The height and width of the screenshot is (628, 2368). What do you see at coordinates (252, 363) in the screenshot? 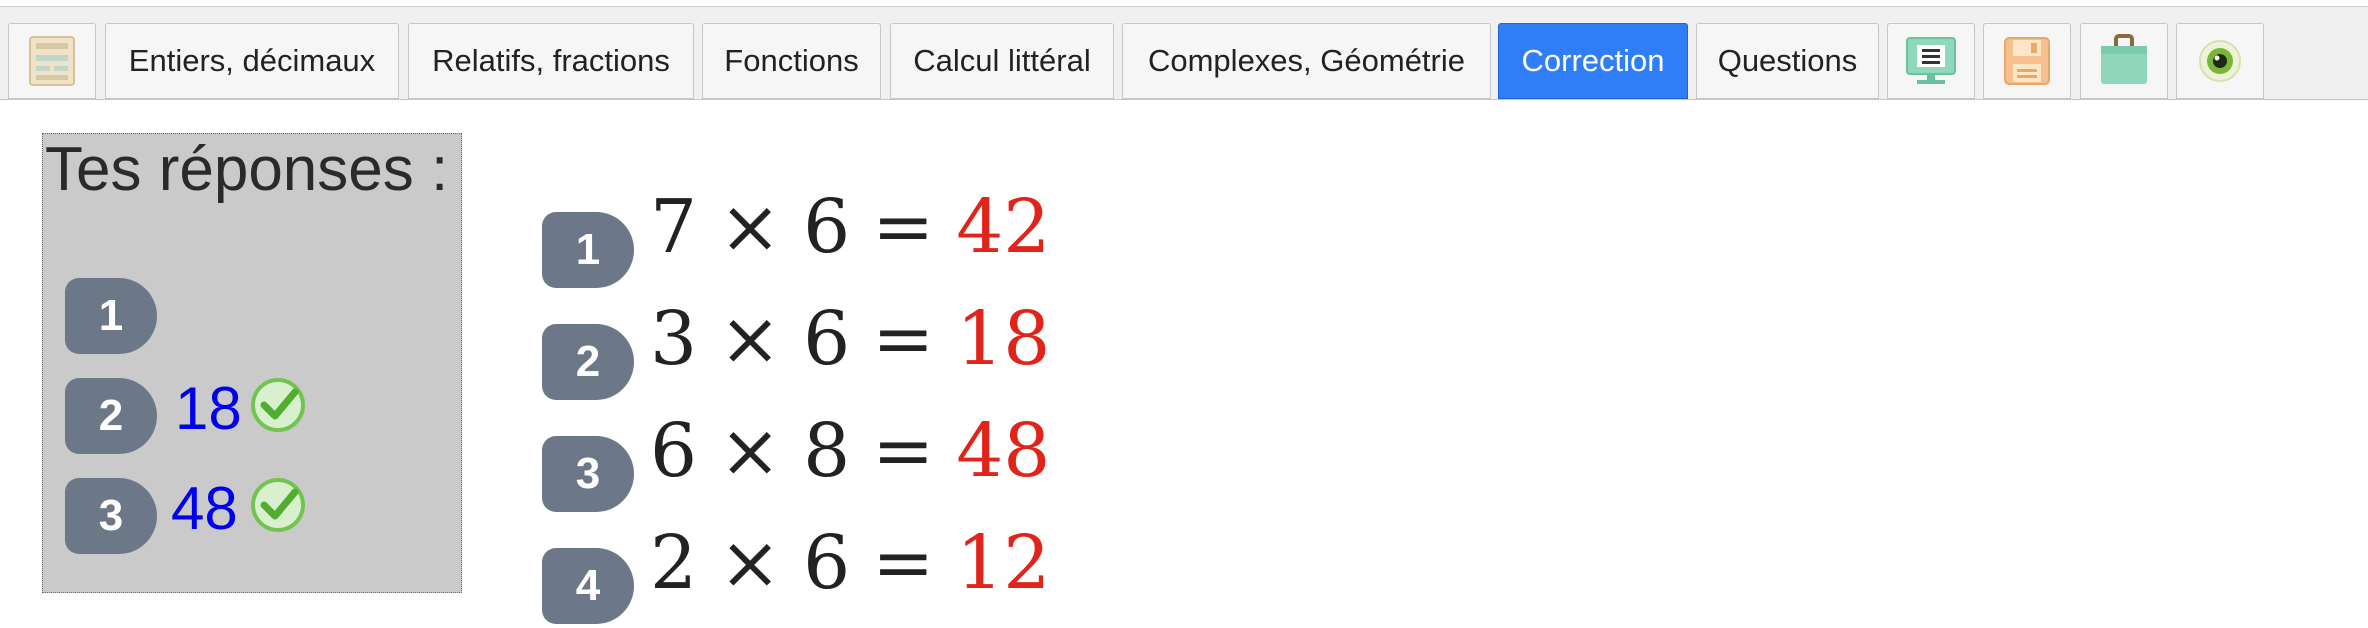
I see `answers-panel: Tes réponses : 1 2 18 3 48` at bounding box center [252, 363].